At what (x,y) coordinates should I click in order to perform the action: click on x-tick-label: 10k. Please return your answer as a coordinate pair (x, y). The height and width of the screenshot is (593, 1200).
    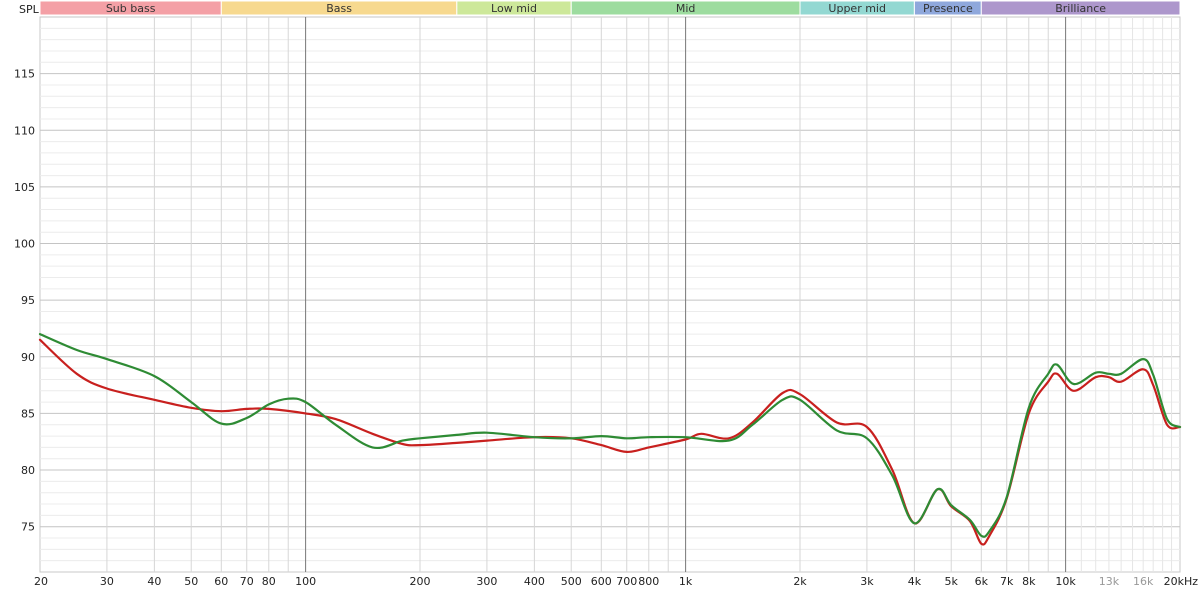
    Looking at the image, I should click on (1065, 581).